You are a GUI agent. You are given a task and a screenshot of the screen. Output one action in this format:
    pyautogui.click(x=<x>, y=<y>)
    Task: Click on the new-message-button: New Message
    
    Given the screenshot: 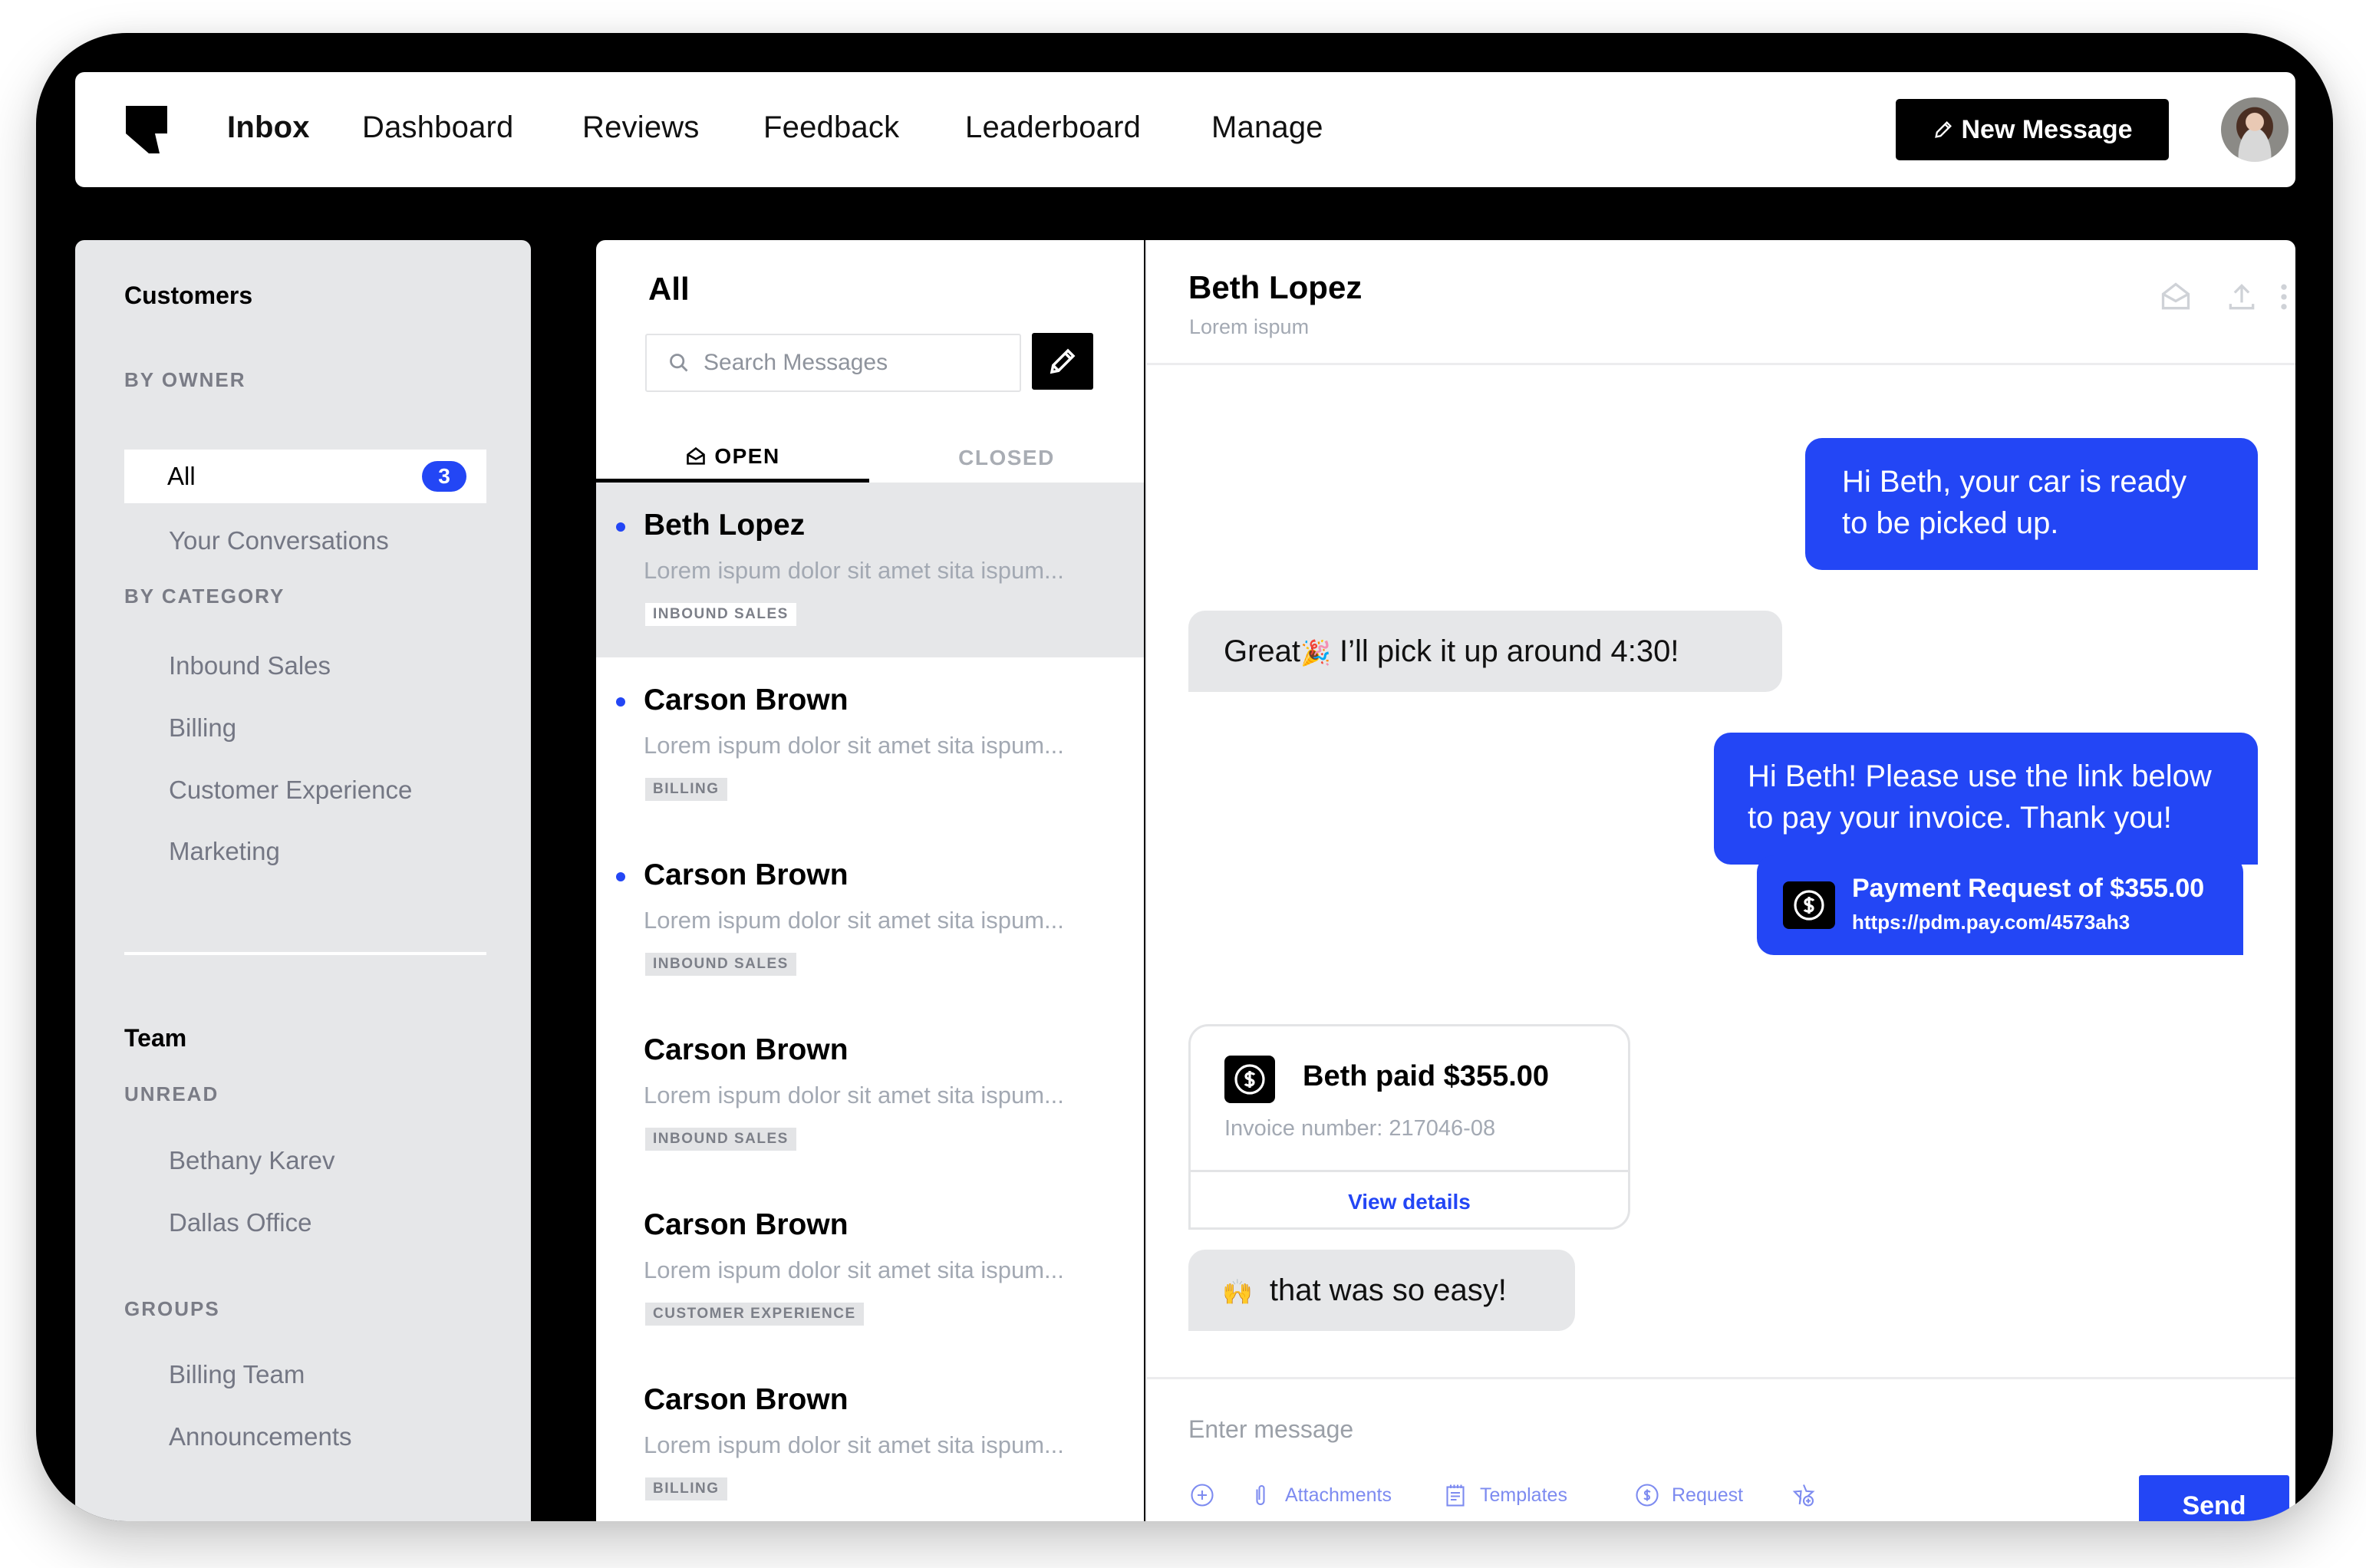 What is the action you would take?
    pyautogui.click(x=2032, y=129)
    